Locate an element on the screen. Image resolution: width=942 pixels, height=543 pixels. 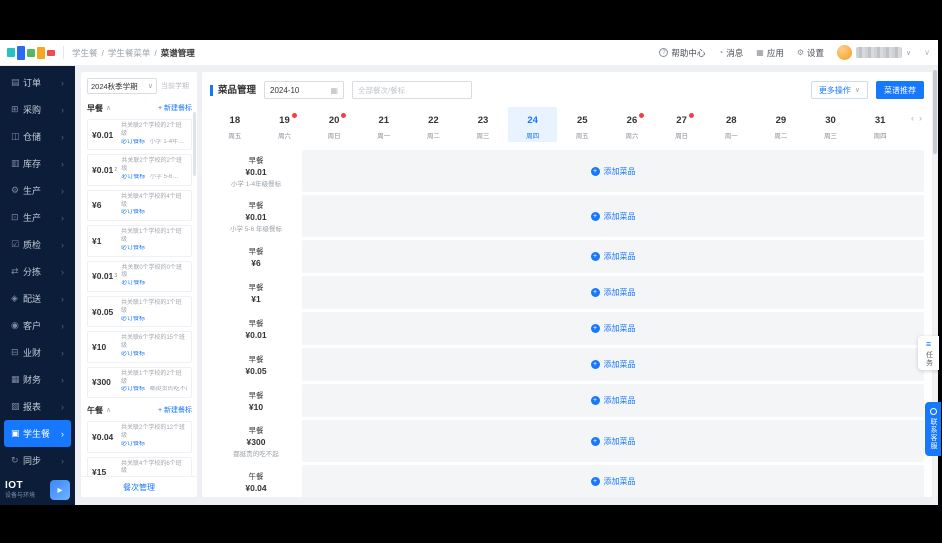
messages-button: ◔ 消息 is located at coordinates (730, 53).